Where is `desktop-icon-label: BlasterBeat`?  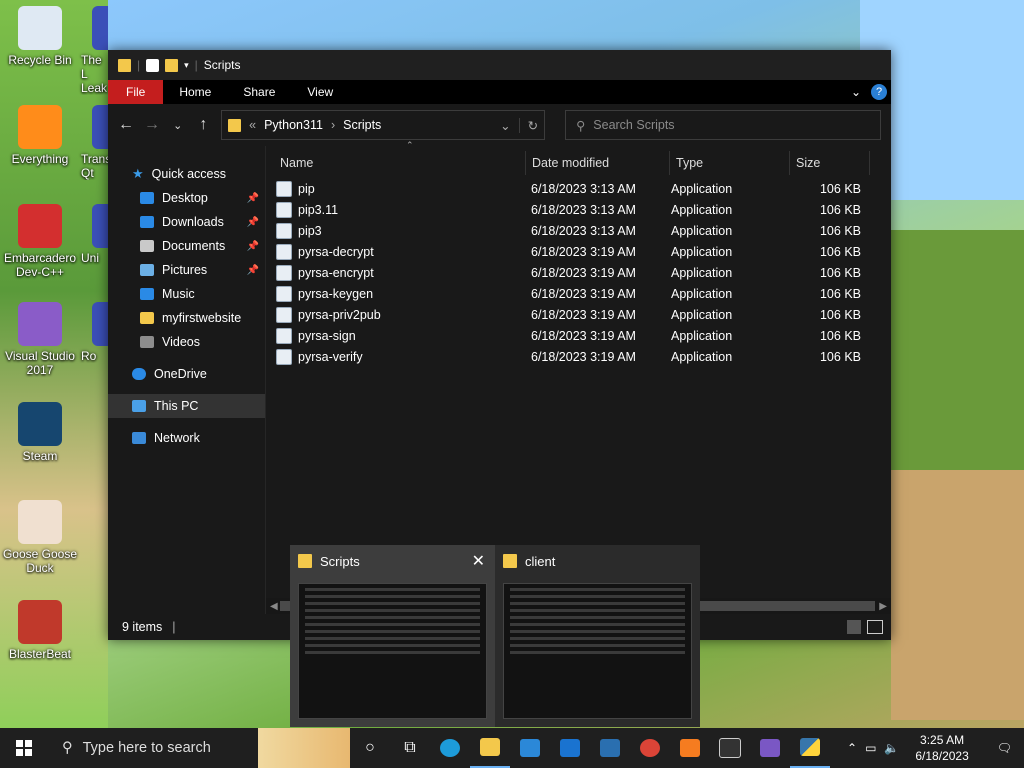 desktop-icon-label: BlasterBeat is located at coordinates (40, 654).